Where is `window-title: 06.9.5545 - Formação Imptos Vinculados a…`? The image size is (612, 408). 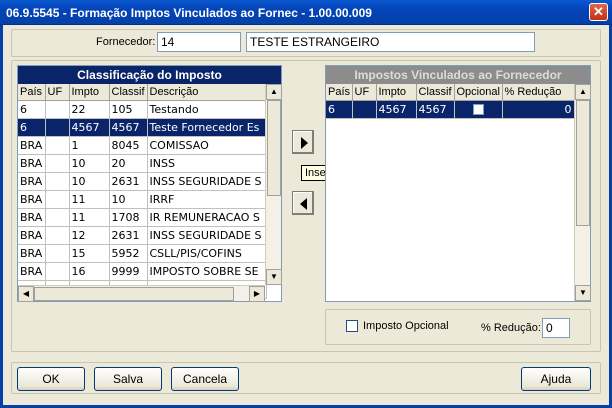 window-title: 06.9.5545 - Formação Imptos Vinculados a… is located at coordinates (189, 13).